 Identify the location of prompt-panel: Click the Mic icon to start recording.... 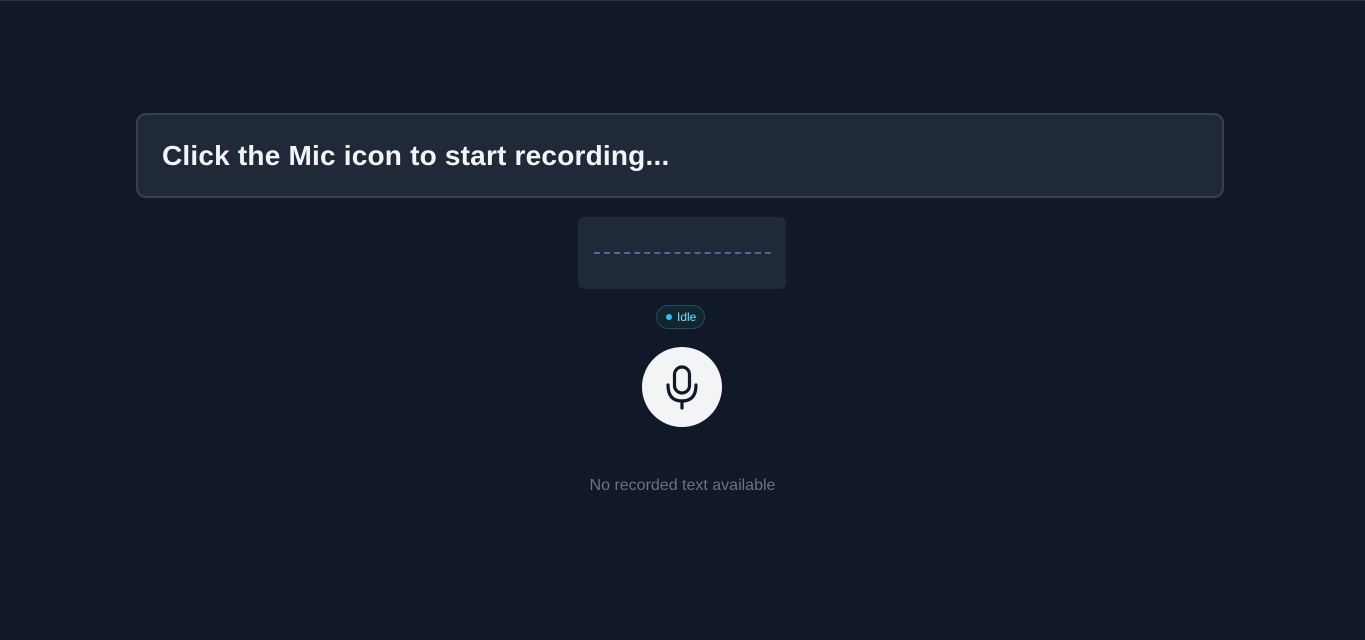
(680, 155).